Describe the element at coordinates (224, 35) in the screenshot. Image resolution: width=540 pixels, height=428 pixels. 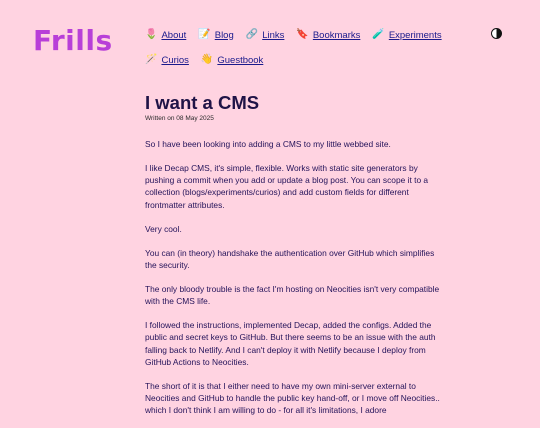
I see `nav-link-blog: Blog` at that location.